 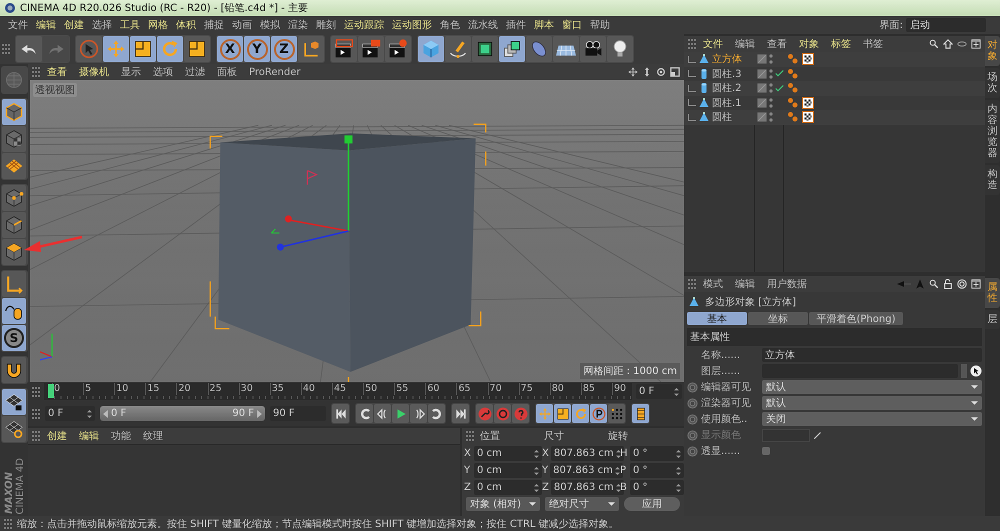 I want to click on size-mode-dropdown: 绝对尺寸, so click(x=582, y=504).